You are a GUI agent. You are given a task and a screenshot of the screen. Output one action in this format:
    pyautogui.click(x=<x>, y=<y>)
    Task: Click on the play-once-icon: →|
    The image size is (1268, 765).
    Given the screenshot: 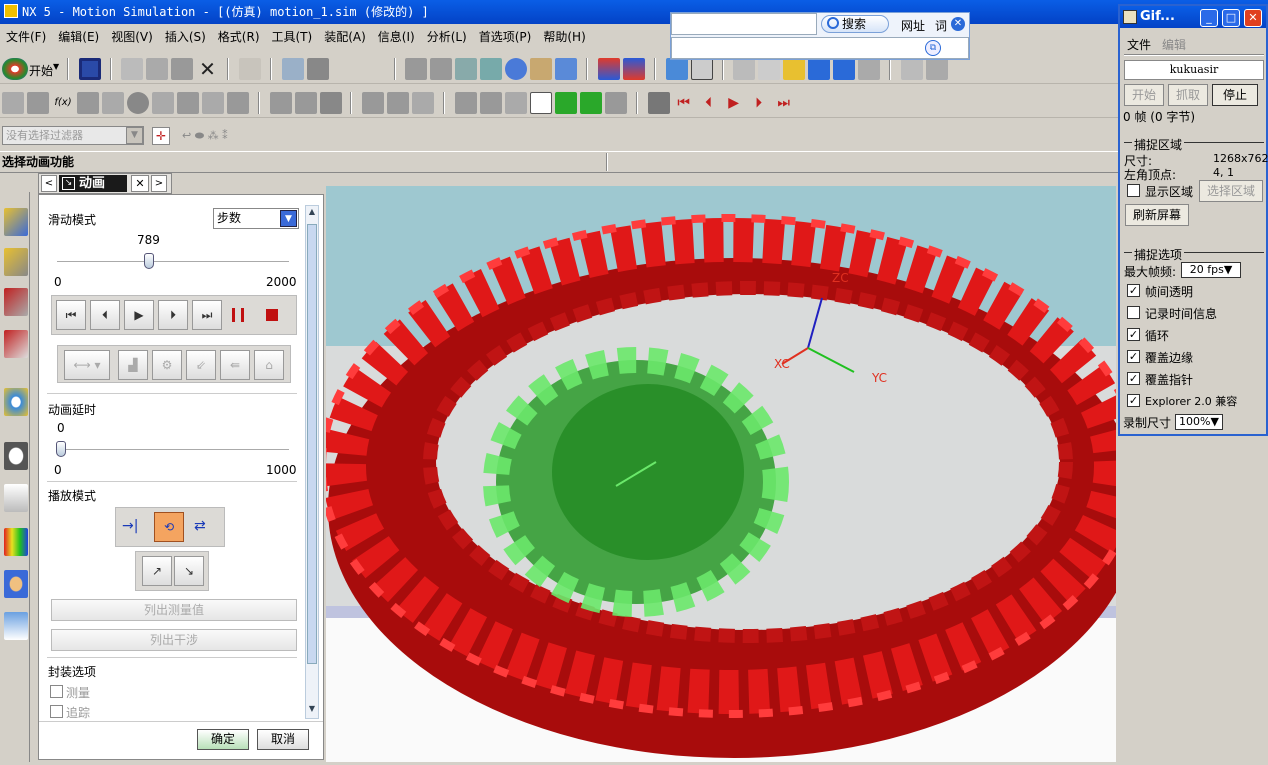 What is the action you would take?
    pyautogui.click(x=130, y=526)
    